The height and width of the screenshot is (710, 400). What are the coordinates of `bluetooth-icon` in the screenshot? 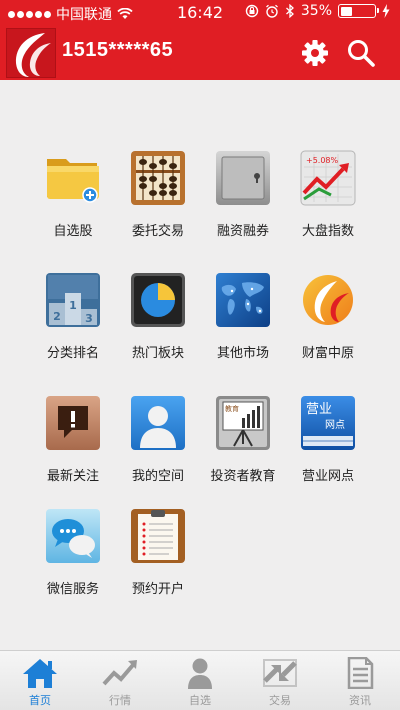 It's located at (289, 11).